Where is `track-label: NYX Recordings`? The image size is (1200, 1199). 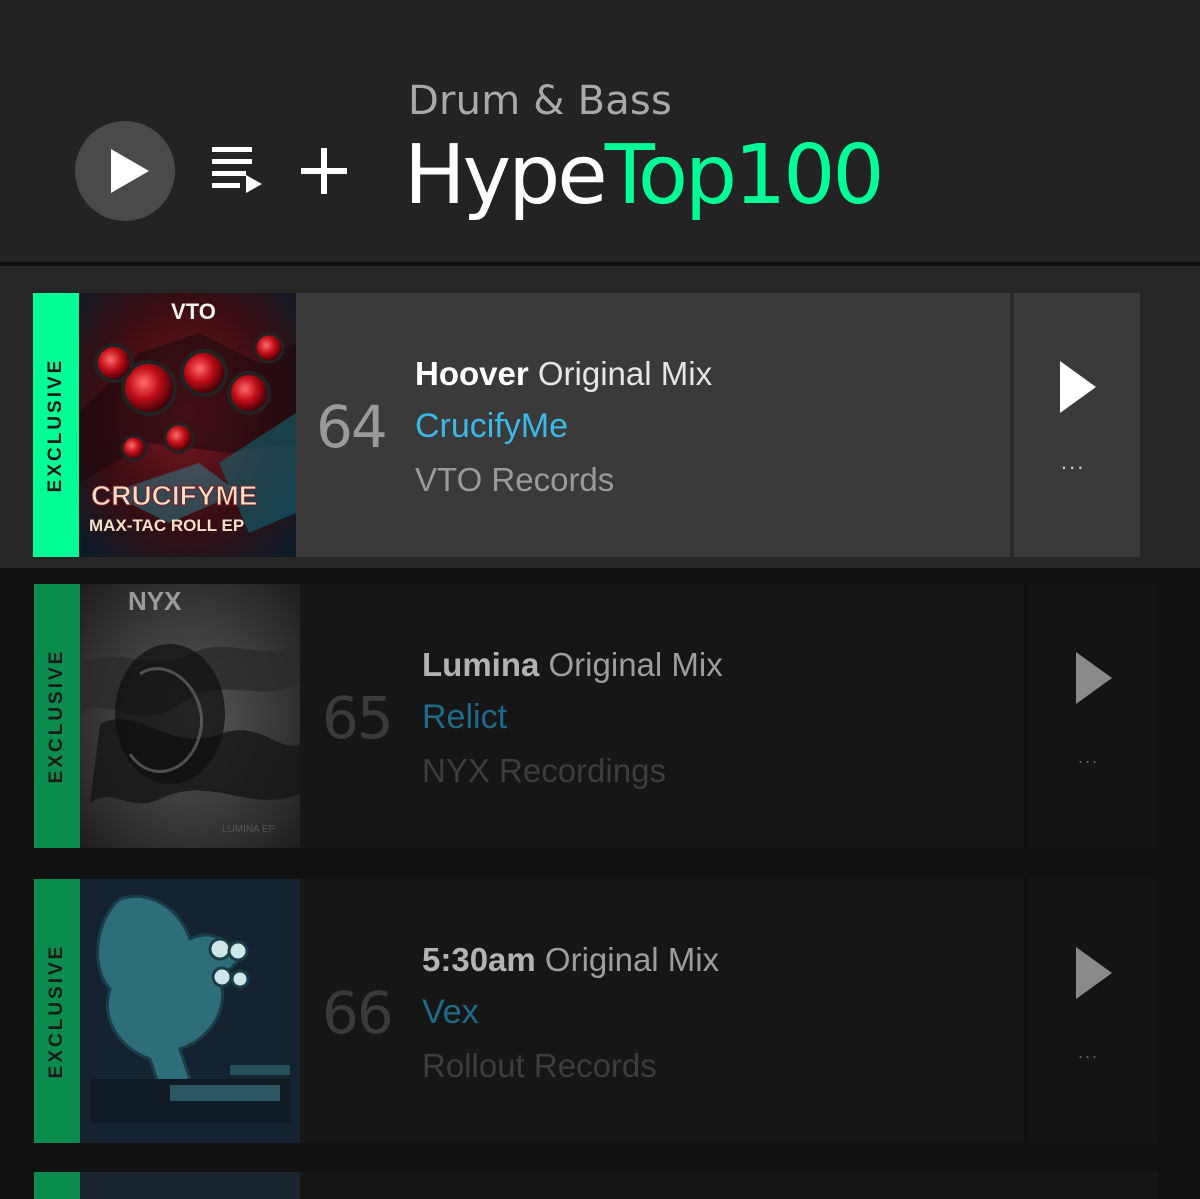 track-label: NYX Recordings is located at coordinates (544, 771).